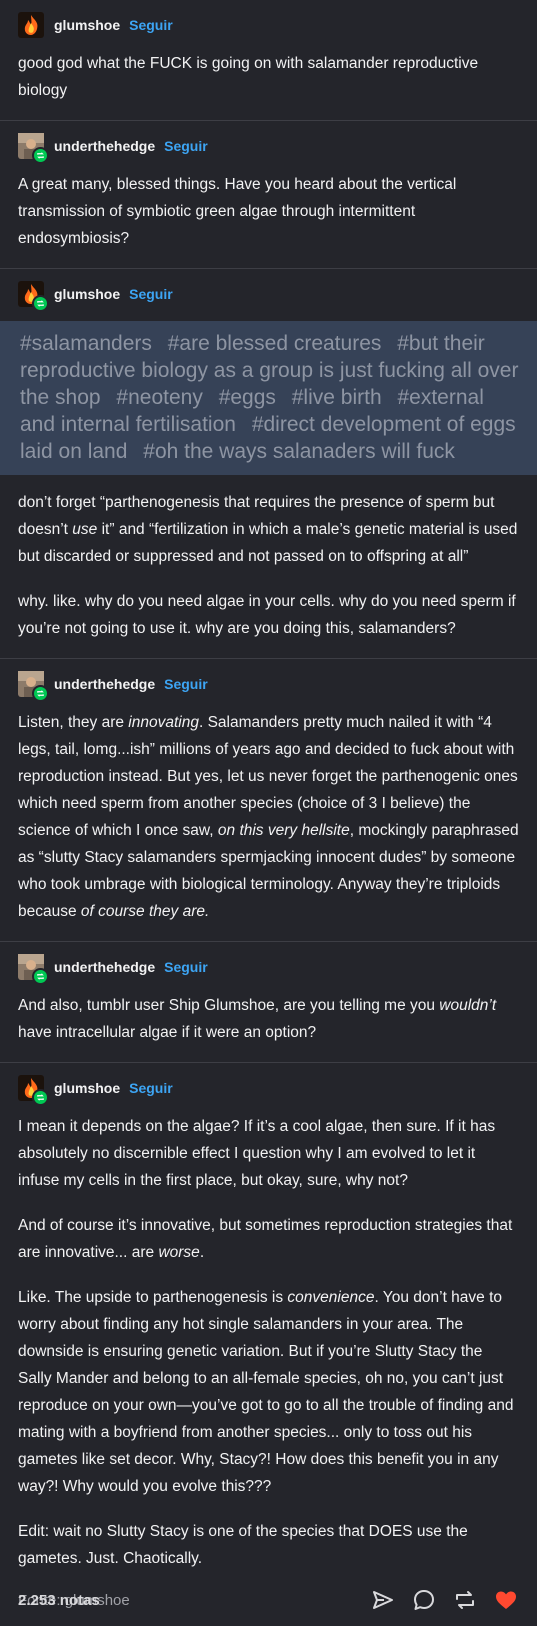  Describe the element at coordinates (86, 343) in the screenshot. I see `tag-link: #salamanders` at that location.